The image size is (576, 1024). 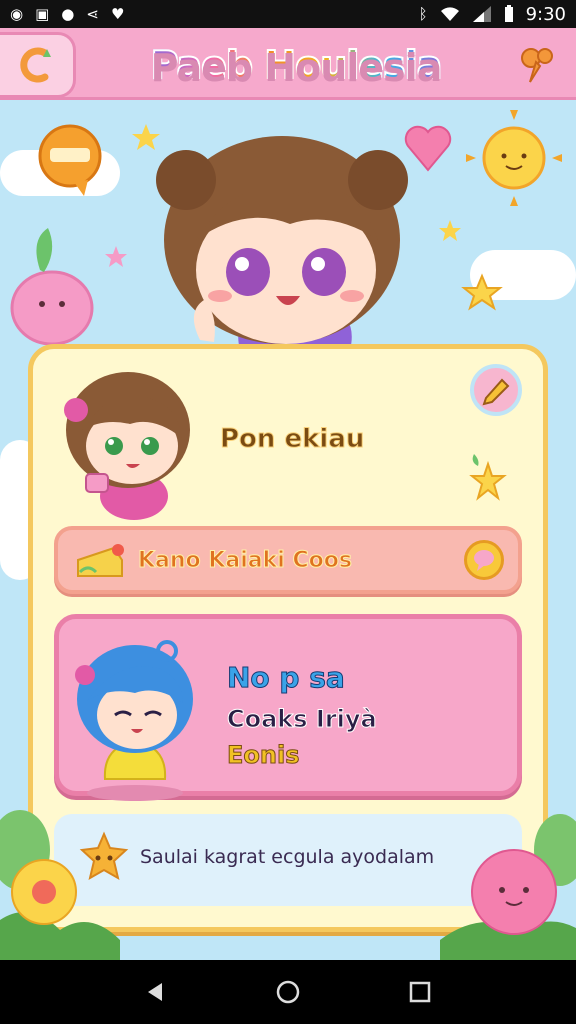 I want to click on star-decoration-icon, so click(x=488, y=477).